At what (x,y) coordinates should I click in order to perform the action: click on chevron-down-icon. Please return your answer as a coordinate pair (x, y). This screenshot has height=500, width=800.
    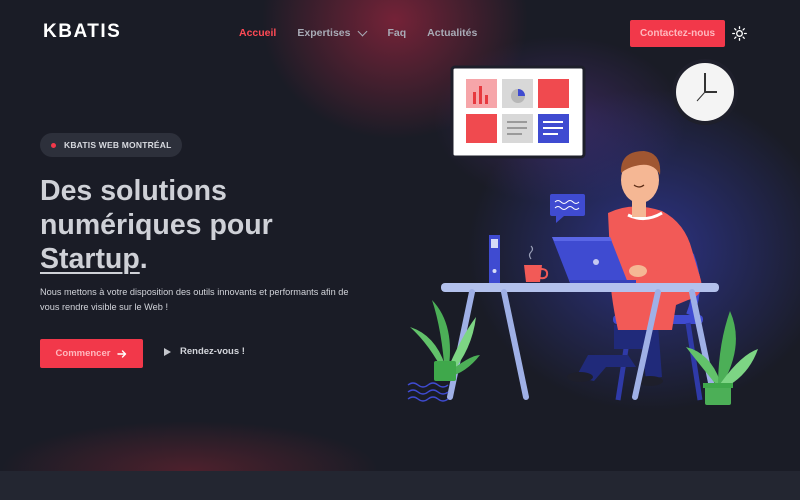
    Looking at the image, I should click on (363, 31).